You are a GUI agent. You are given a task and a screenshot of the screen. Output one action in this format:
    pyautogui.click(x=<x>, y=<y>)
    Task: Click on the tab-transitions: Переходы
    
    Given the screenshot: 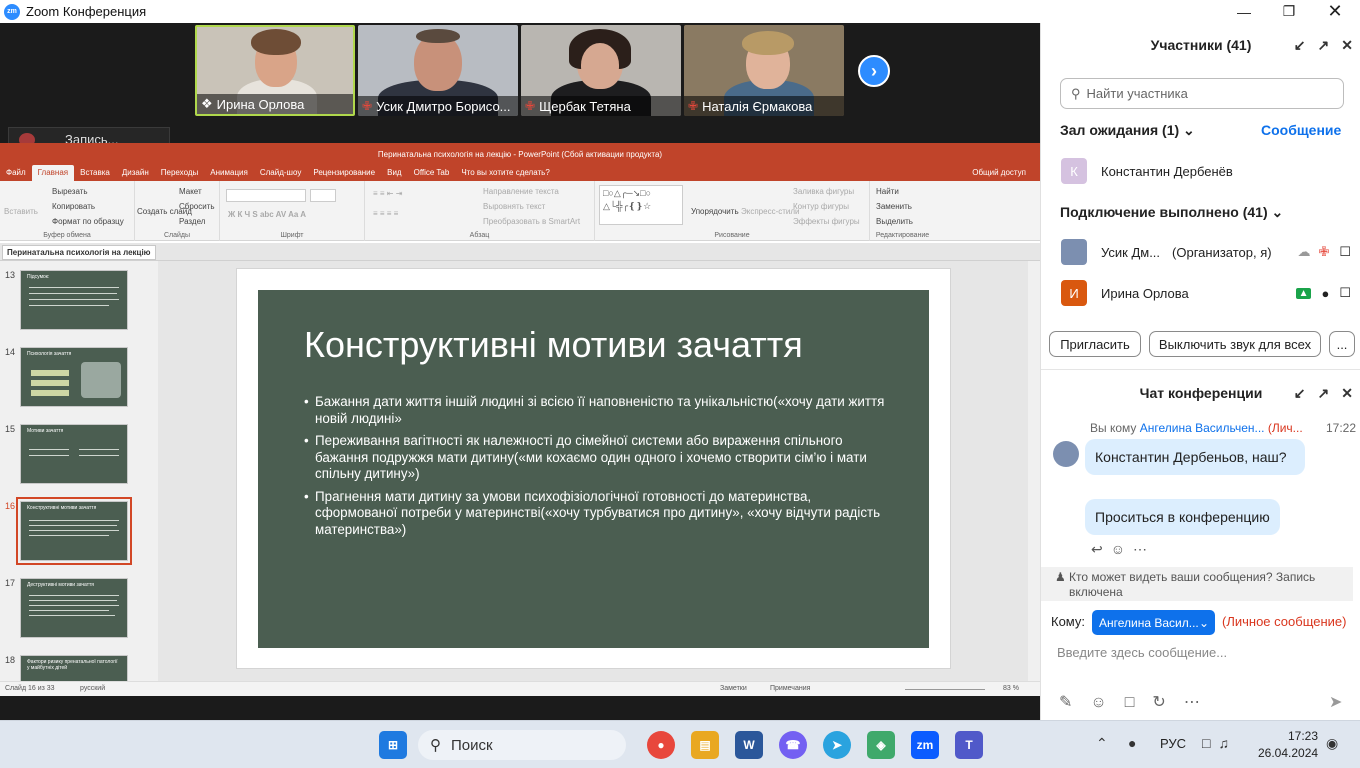 What is the action you would take?
    pyautogui.click(x=180, y=173)
    